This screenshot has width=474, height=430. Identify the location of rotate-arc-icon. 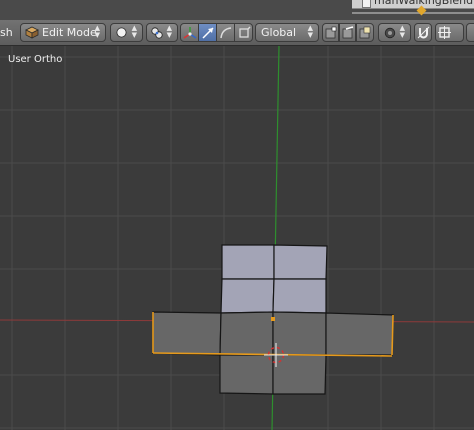
(226, 33).